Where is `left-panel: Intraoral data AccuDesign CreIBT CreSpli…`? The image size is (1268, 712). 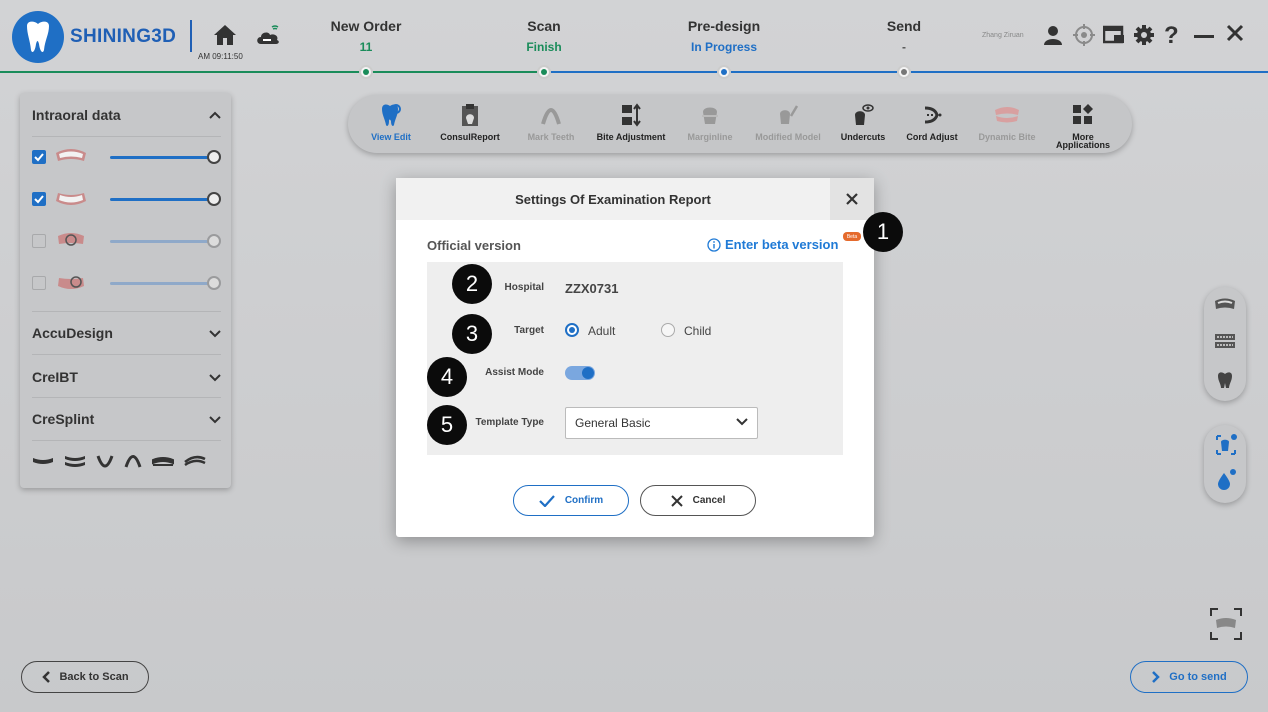
left-panel: Intraoral data AccuDesign CreIBT CreSpli… is located at coordinates (125, 290).